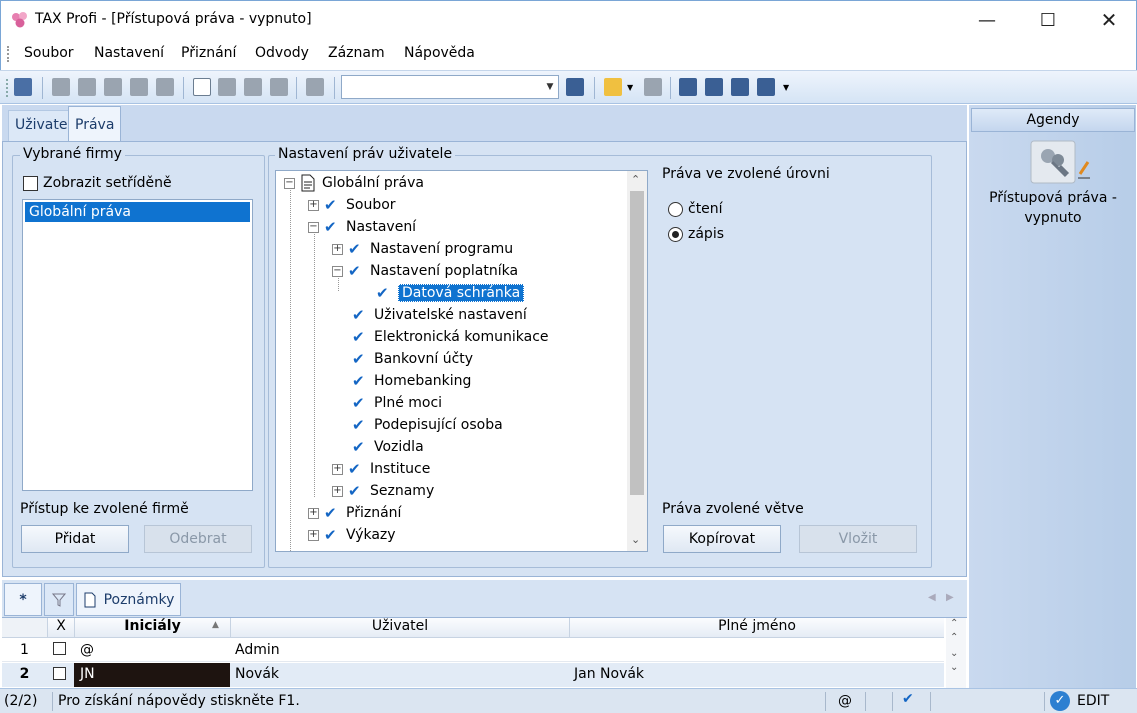 This screenshot has height=713, width=1137. I want to click on menu-odvody: Odvody, so click(282, 53).